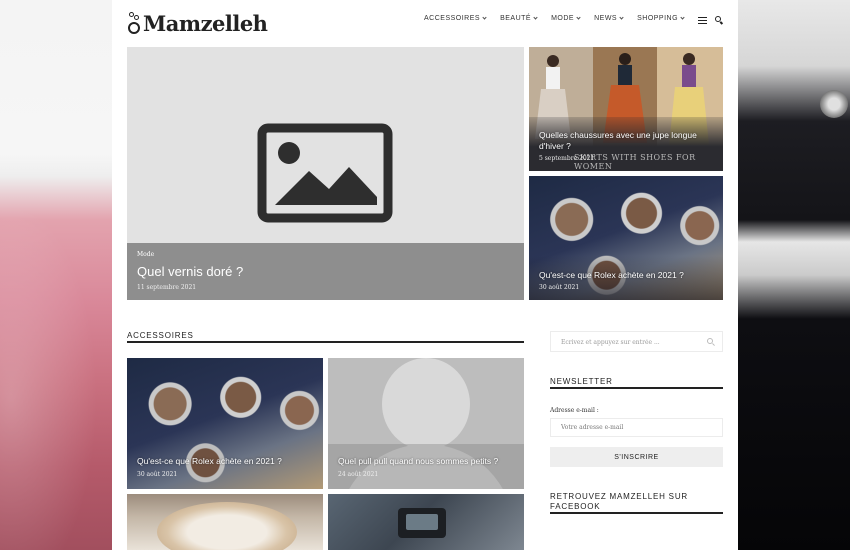  I want to click on background-photo-left, so click(56, 275).